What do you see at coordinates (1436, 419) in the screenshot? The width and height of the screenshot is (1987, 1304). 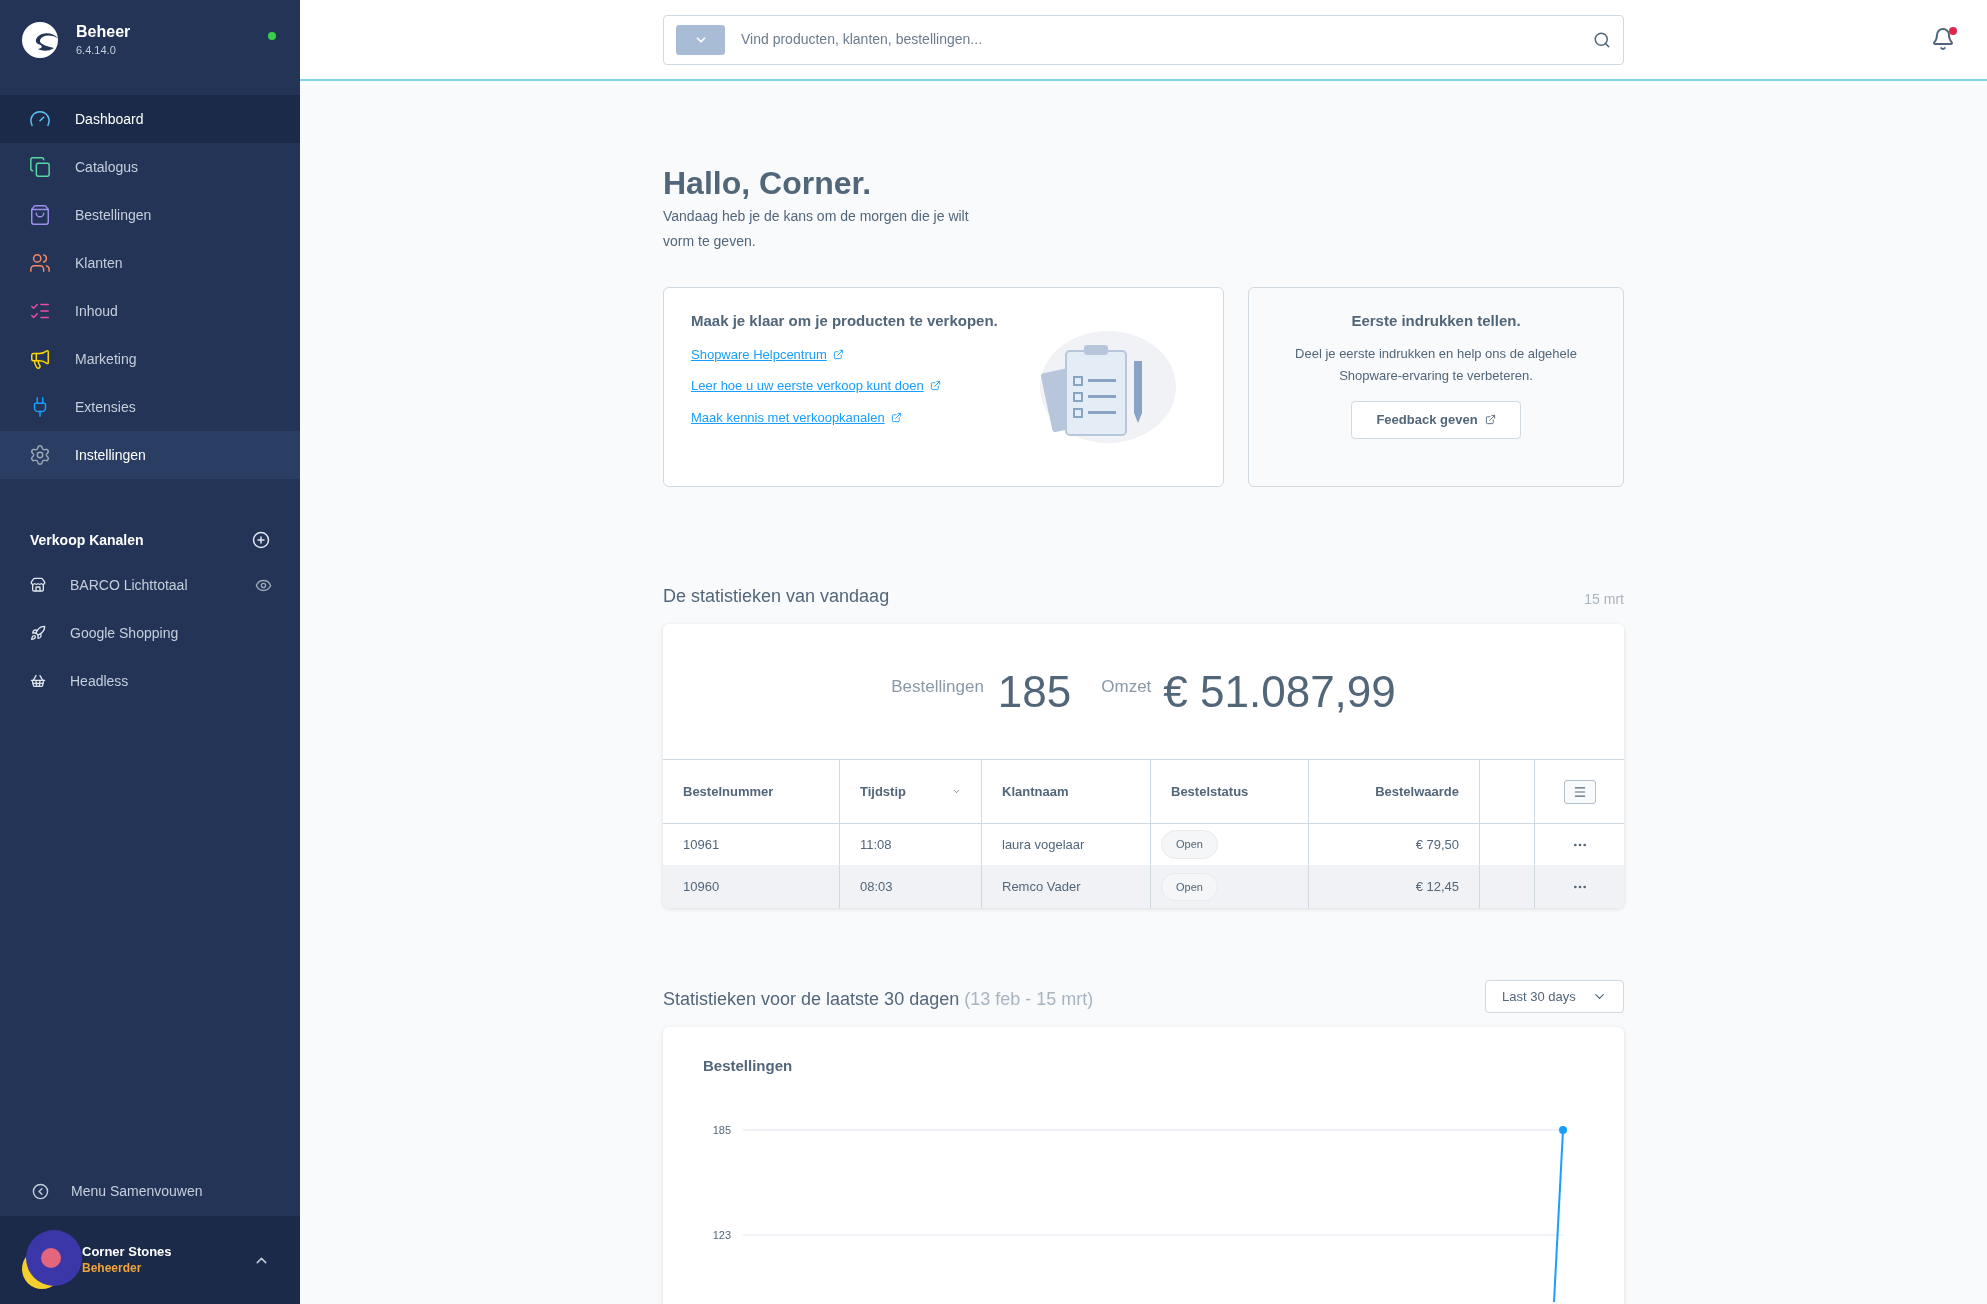 I see `feedback-button: Feedback geven` at bounding box center [1436, 419].